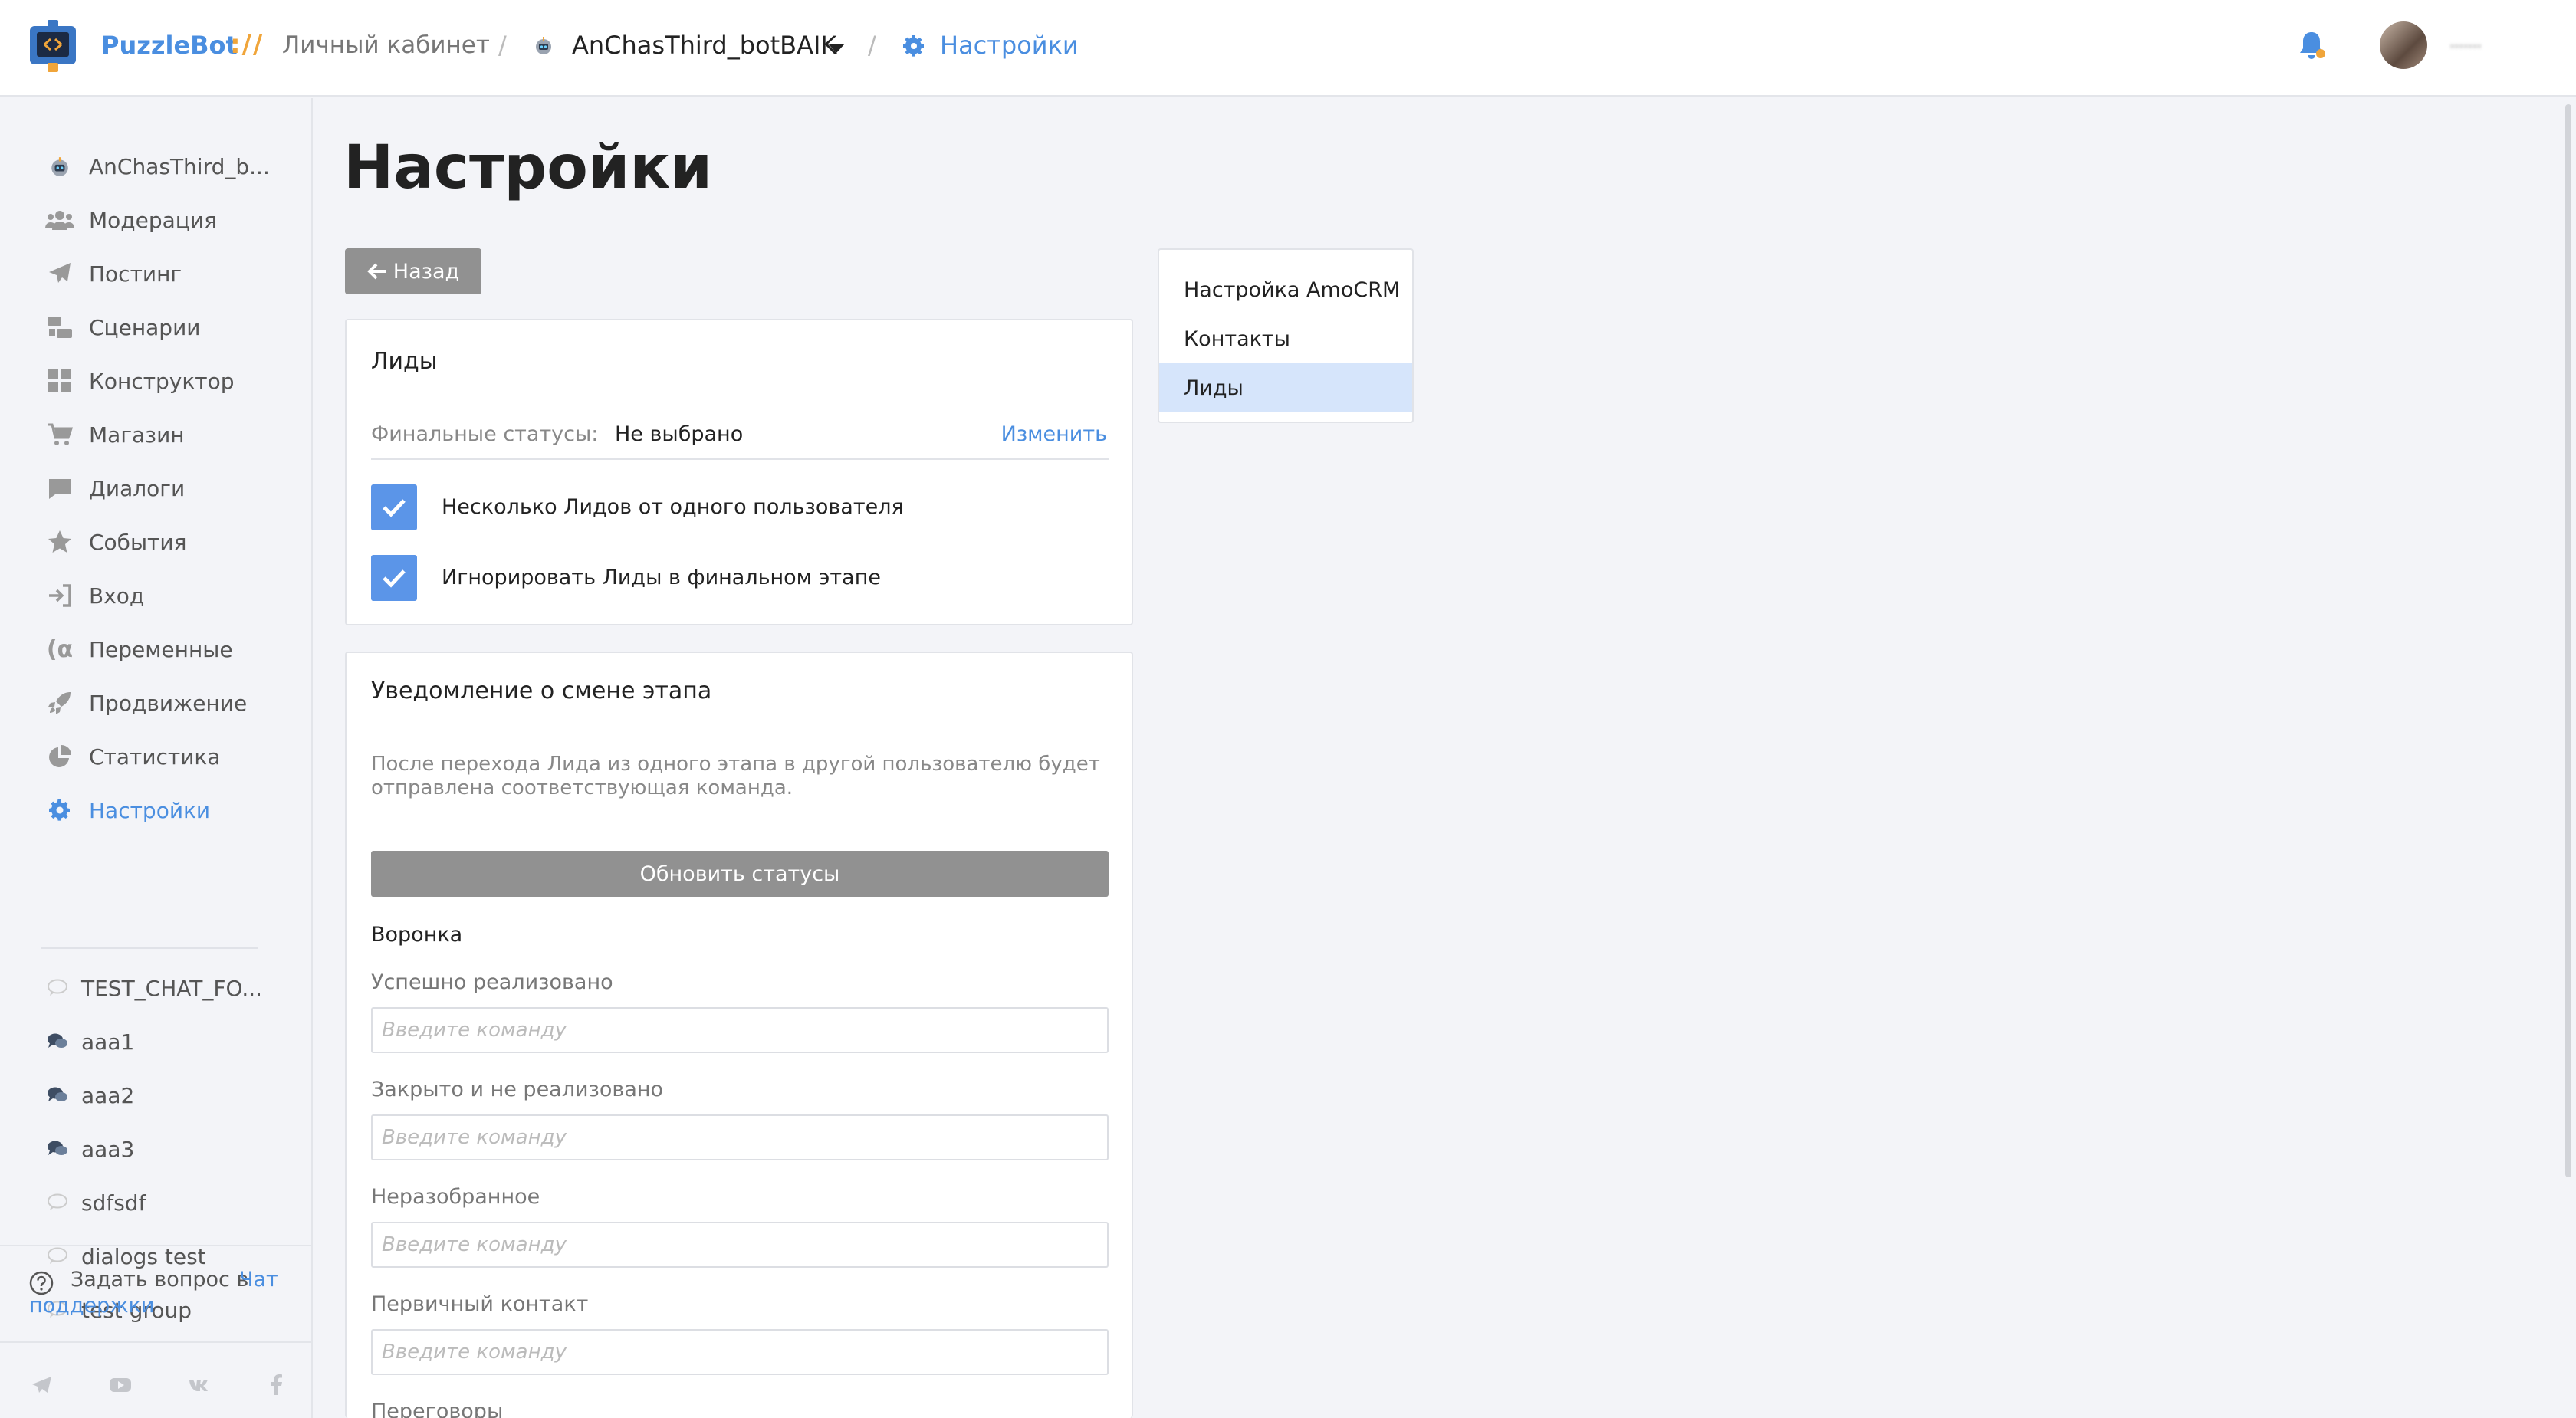 This screenshot has width=2576, height=1418. What do you see at coordinates (277, 1386) in the screenshot?
I see `facebook-icon` at bounding box center [277, 1386].